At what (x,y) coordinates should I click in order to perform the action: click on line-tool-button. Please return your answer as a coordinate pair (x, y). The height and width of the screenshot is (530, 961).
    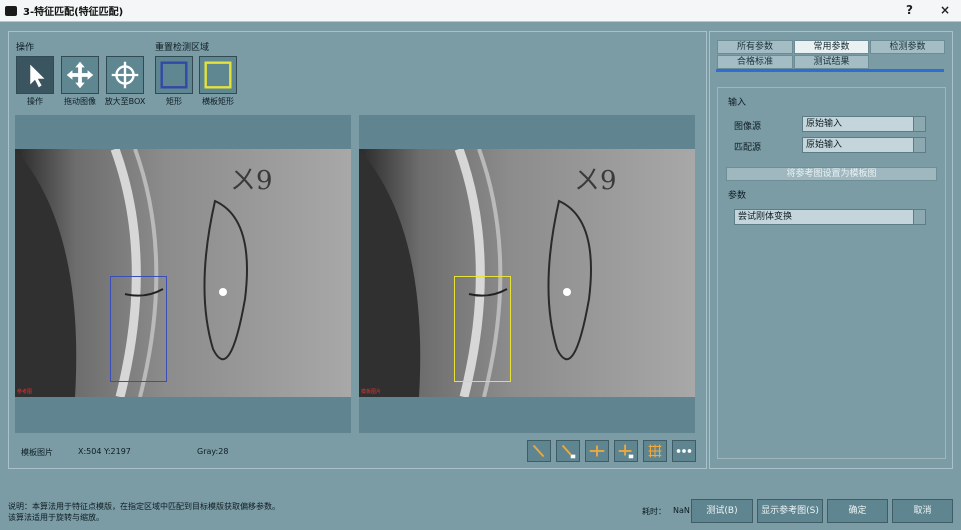
    Looking at the image, I should click on (539, 451).